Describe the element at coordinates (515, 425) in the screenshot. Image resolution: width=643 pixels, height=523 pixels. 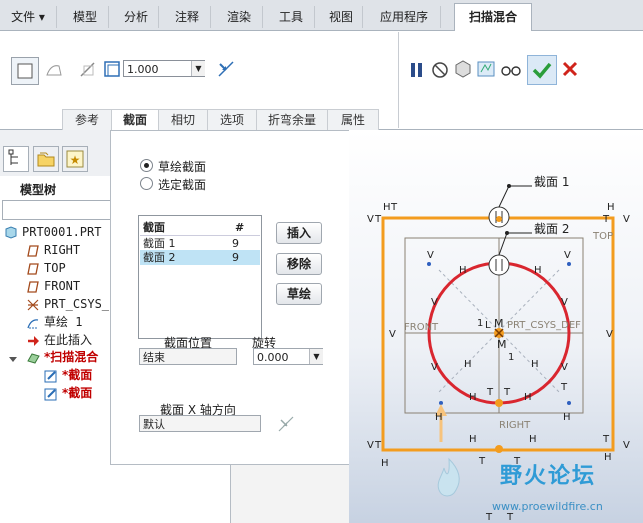
I see `plane-right-label: RIGHT` at that location.